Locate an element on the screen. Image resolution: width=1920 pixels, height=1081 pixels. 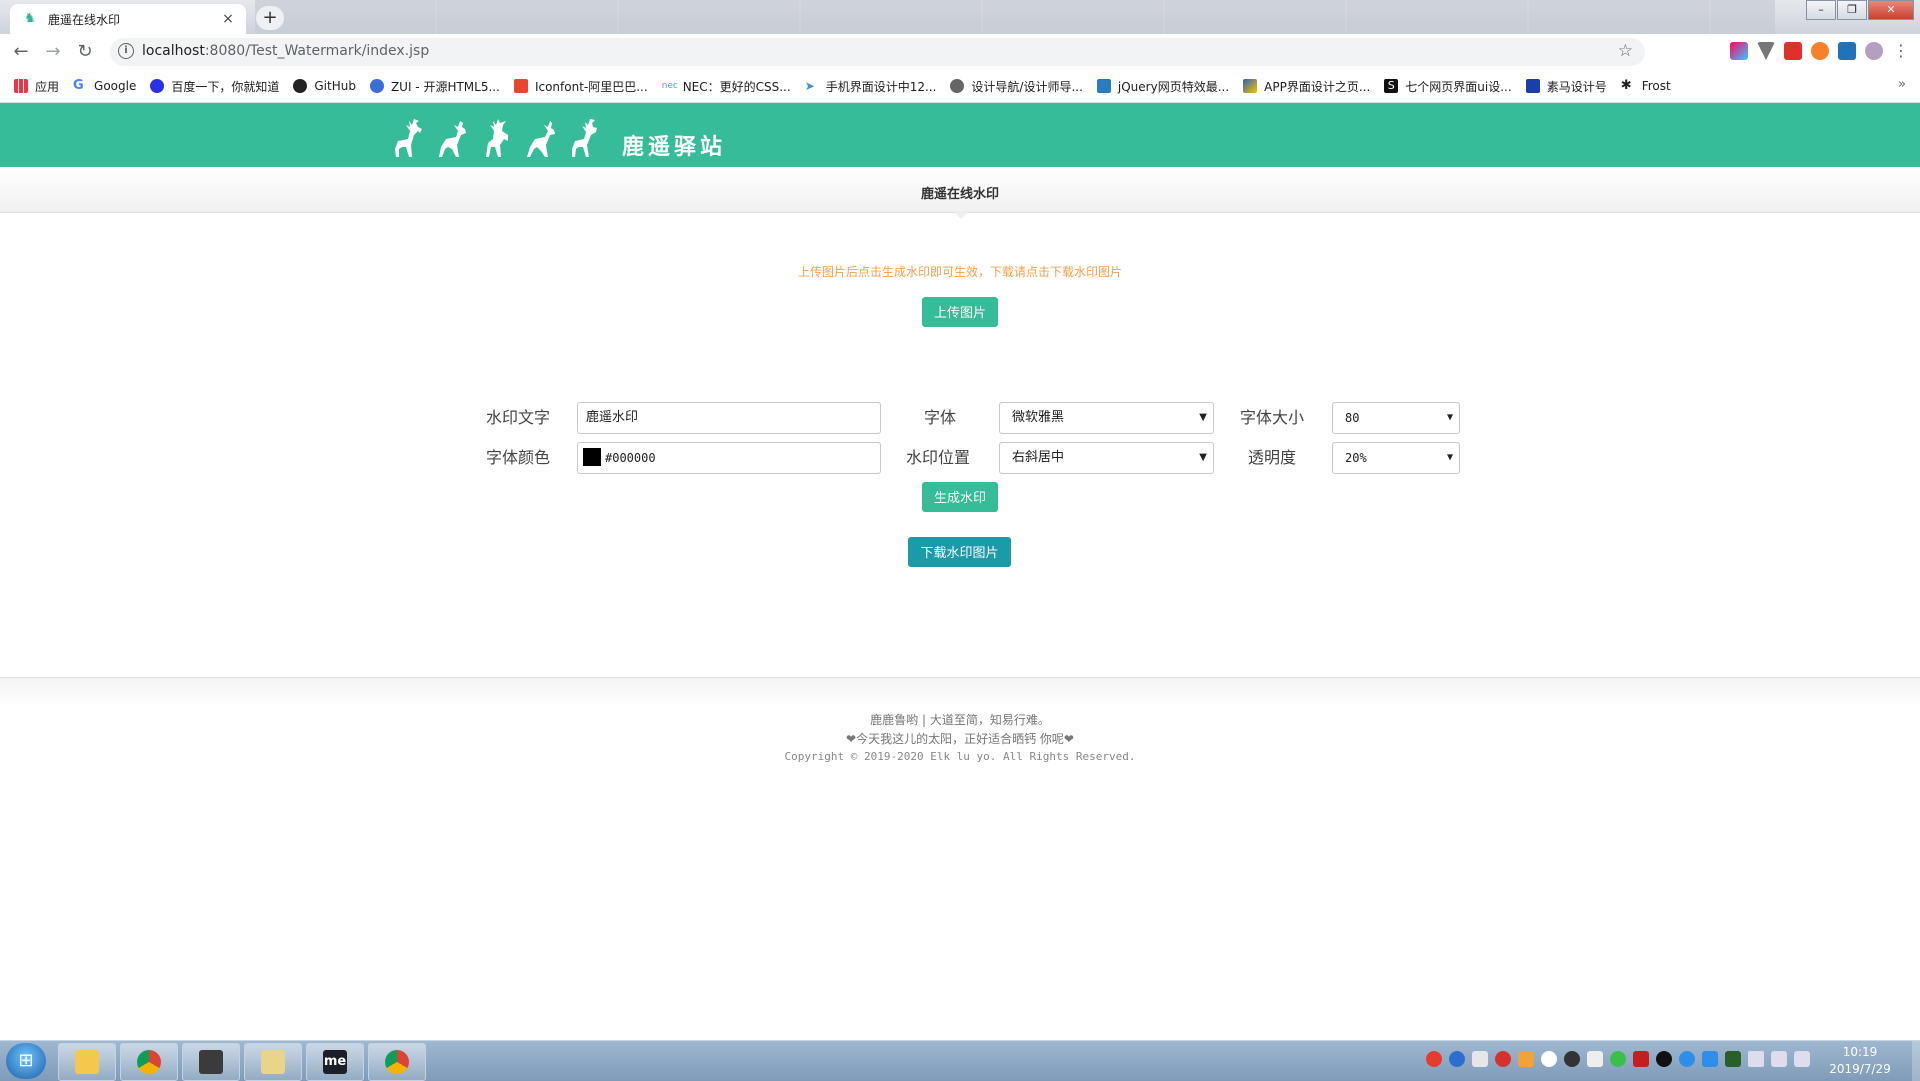
app-design-icon is located at coordinates (1250, 86).